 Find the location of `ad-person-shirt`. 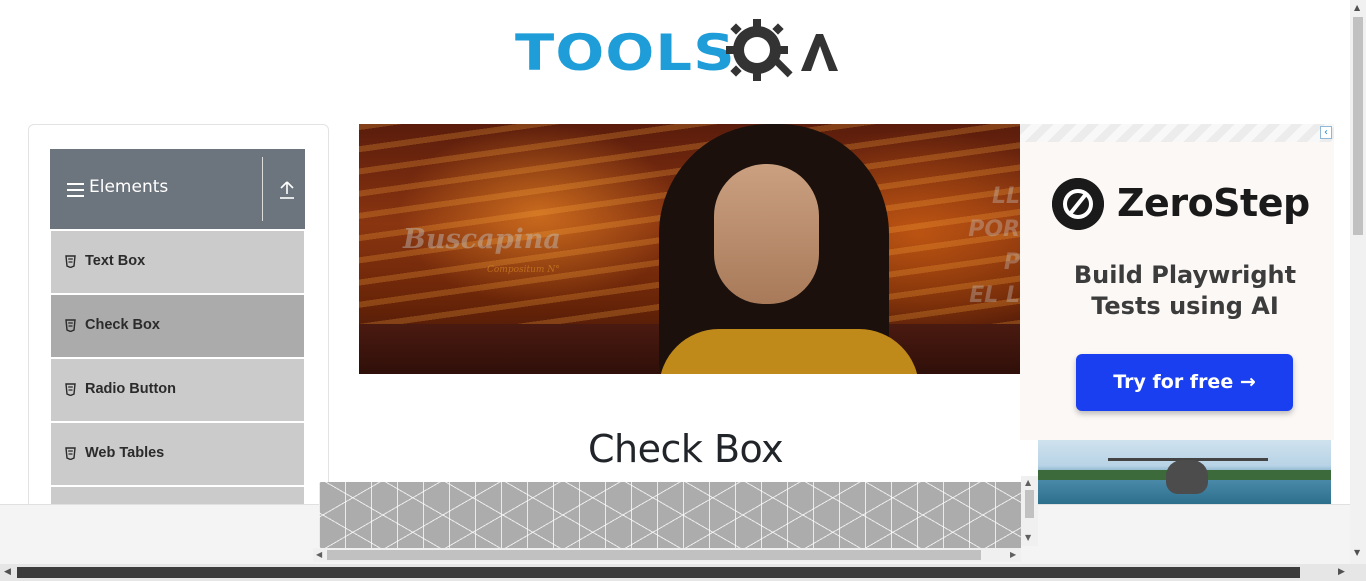

ad-person-shirt is located at coordinates (789, 351).